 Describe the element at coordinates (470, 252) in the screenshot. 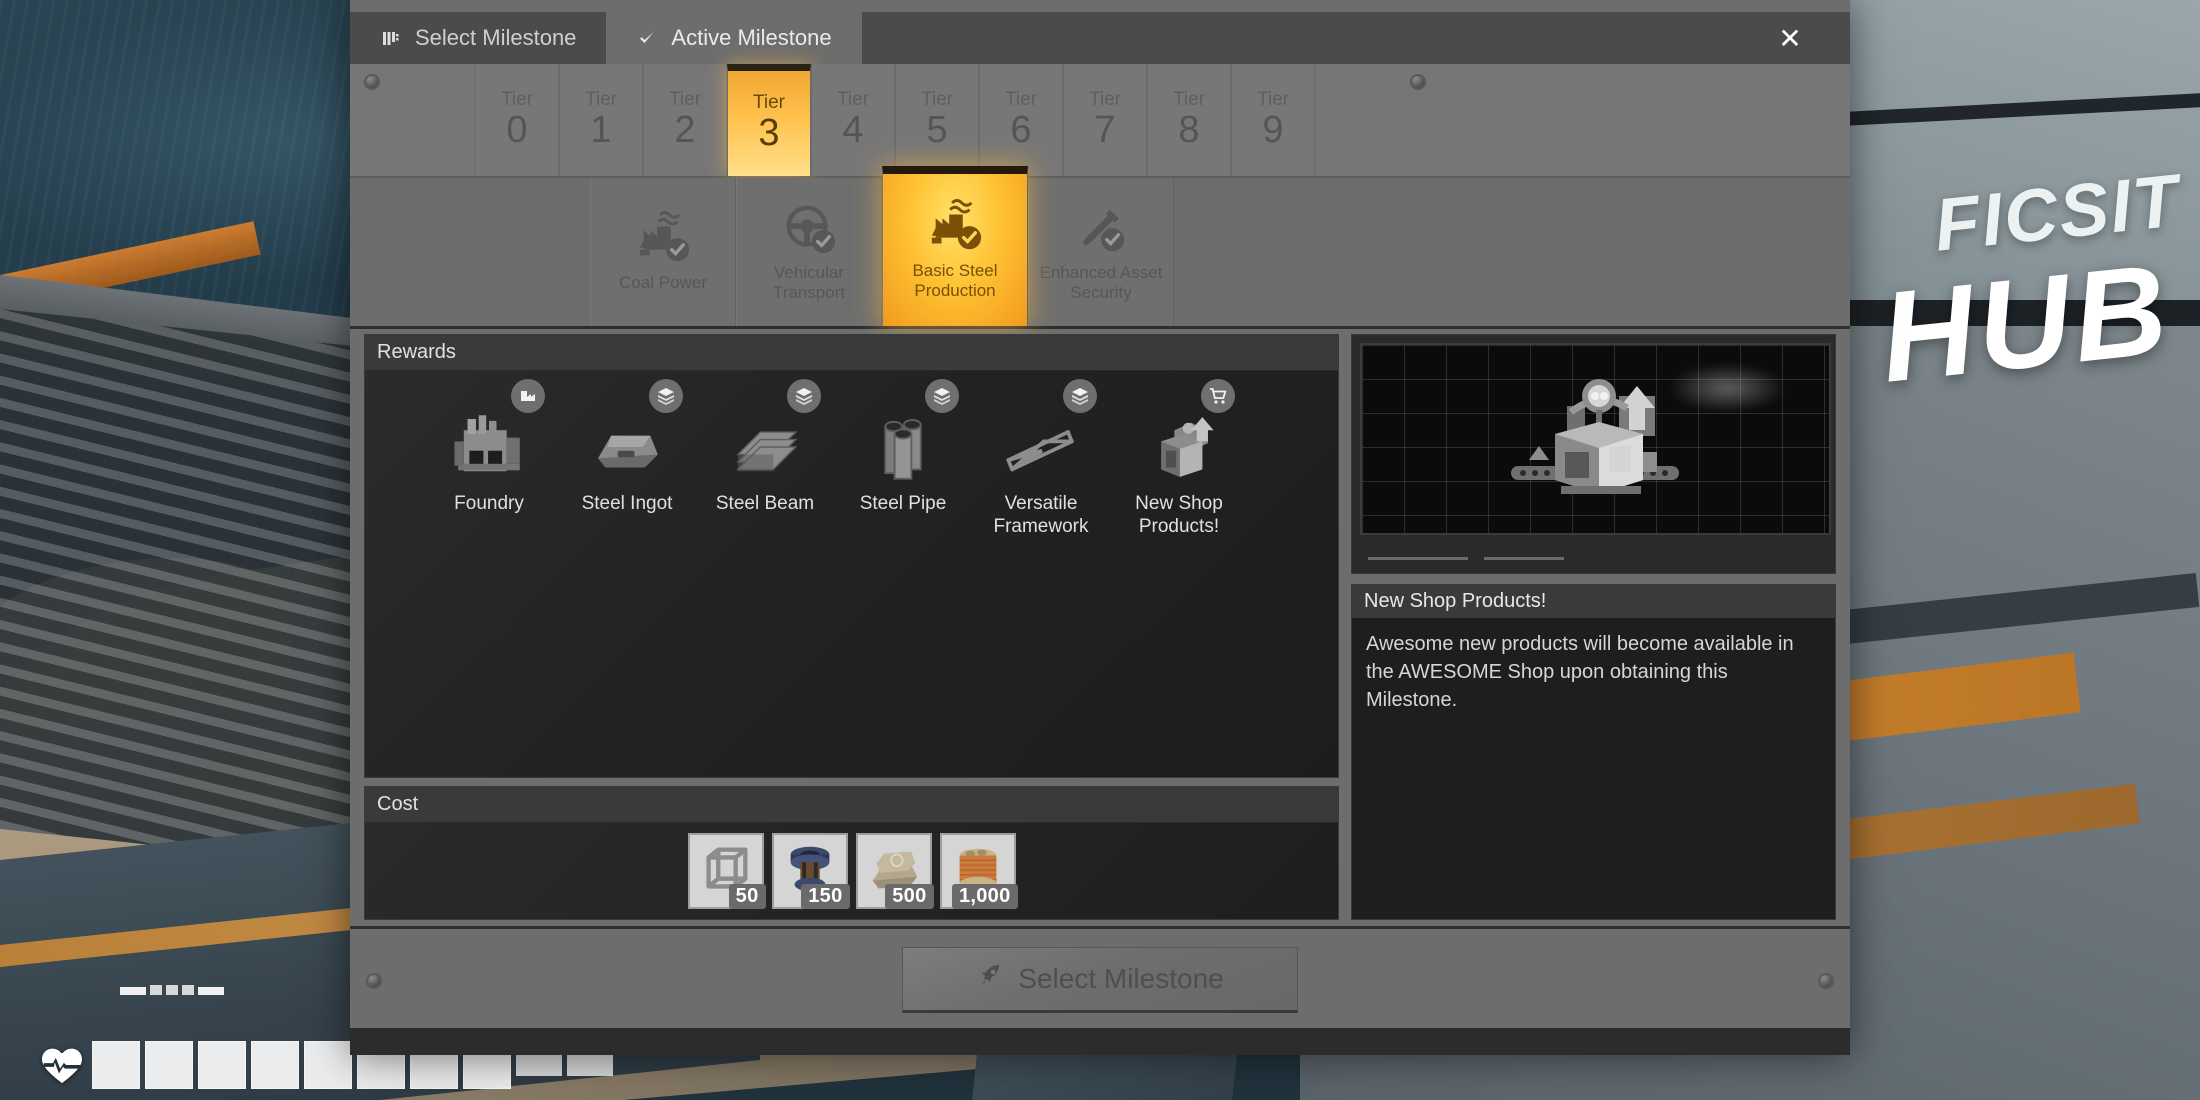

I see `milestone-strip-left-pad` at that location.